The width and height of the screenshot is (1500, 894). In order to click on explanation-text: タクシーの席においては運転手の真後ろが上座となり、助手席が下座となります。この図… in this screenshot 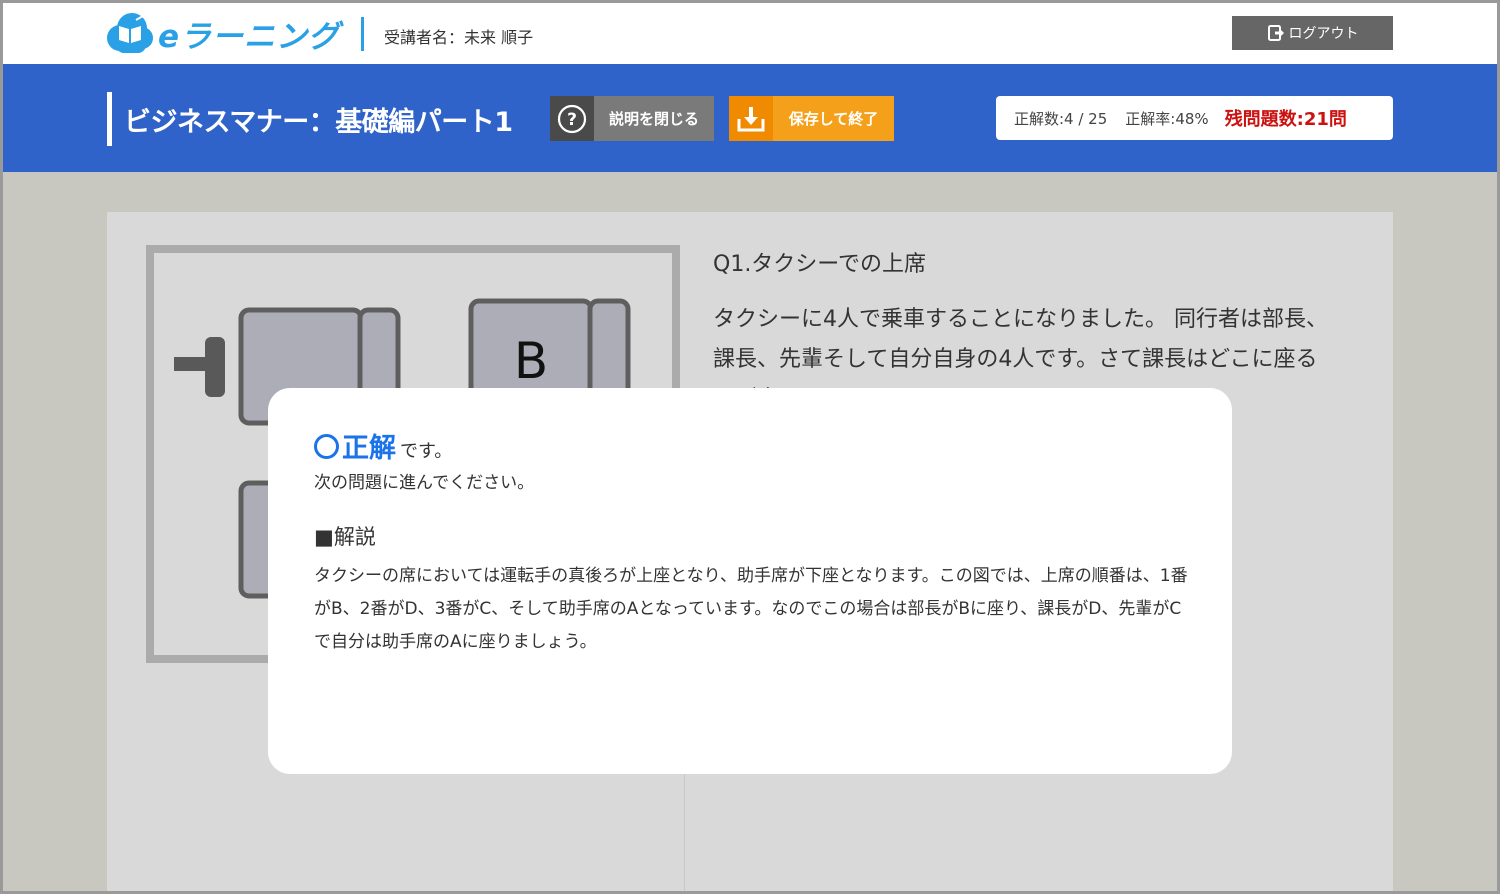, I will do `click(751, 609)`.